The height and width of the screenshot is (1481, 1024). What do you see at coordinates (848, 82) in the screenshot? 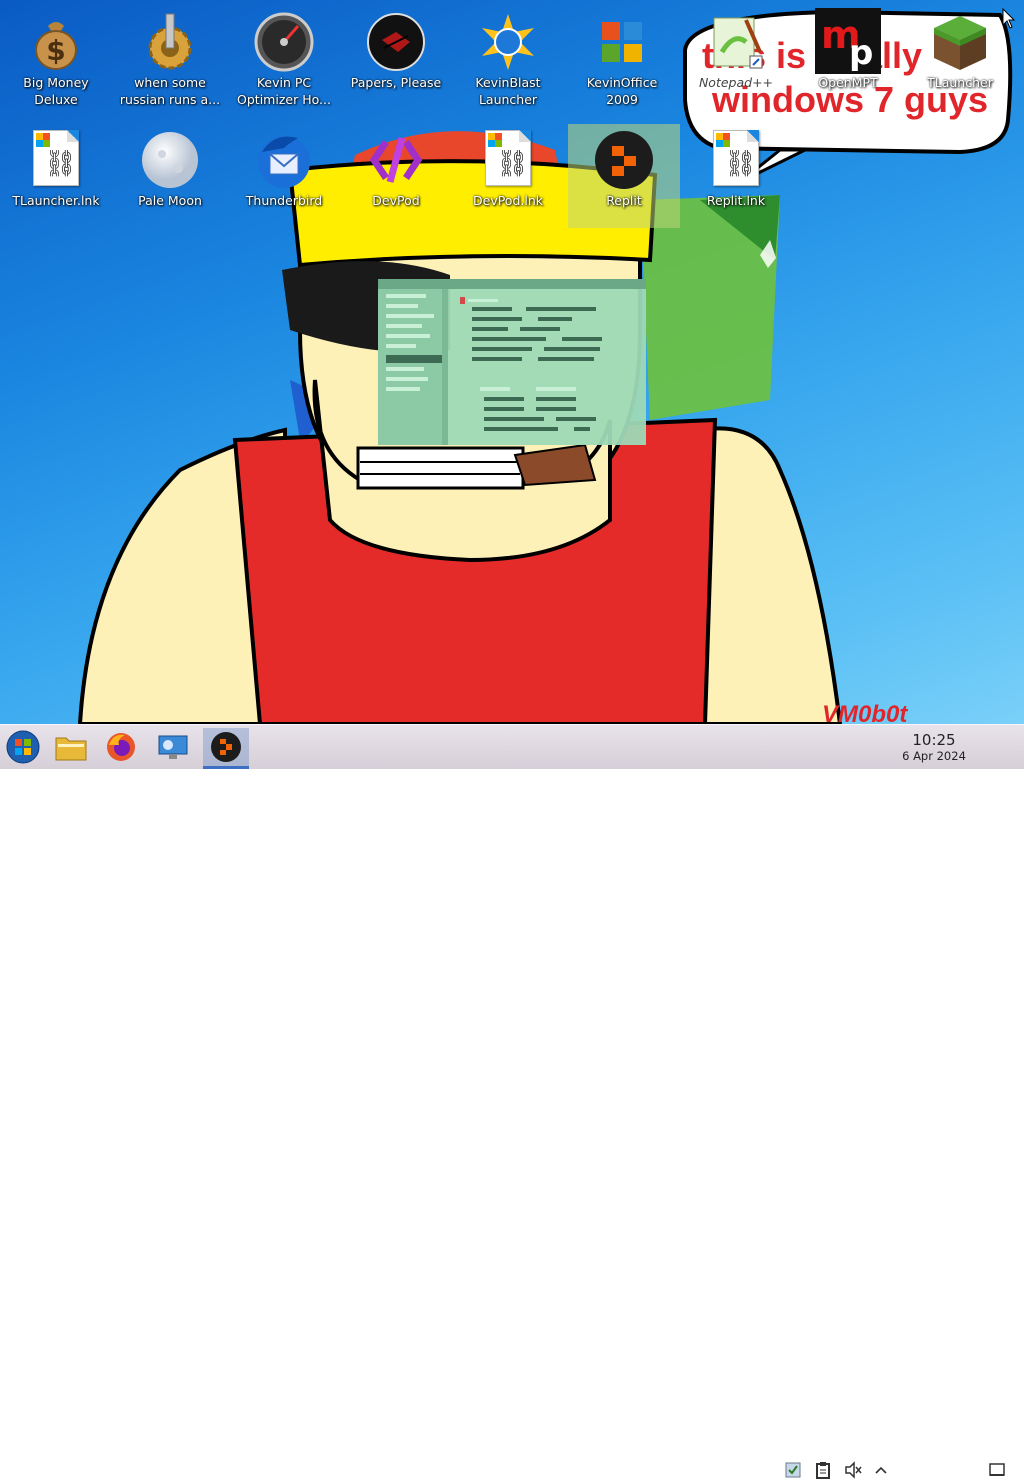
I see `desktop-icon-label: OpenMPT` at bounding box center [848, 82].